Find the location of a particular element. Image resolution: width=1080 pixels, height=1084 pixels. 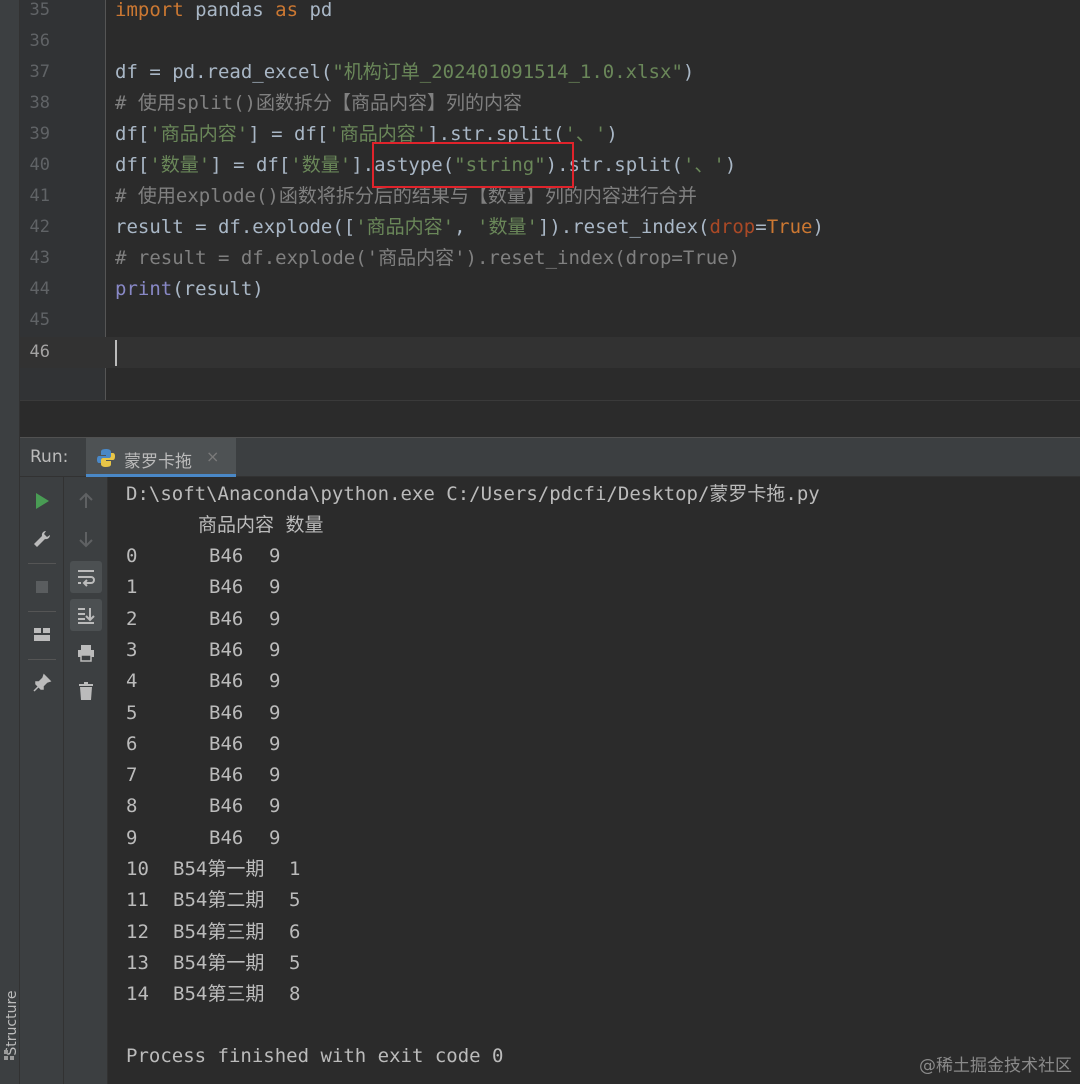

panel-splitter is located at coordinates (550, 418).